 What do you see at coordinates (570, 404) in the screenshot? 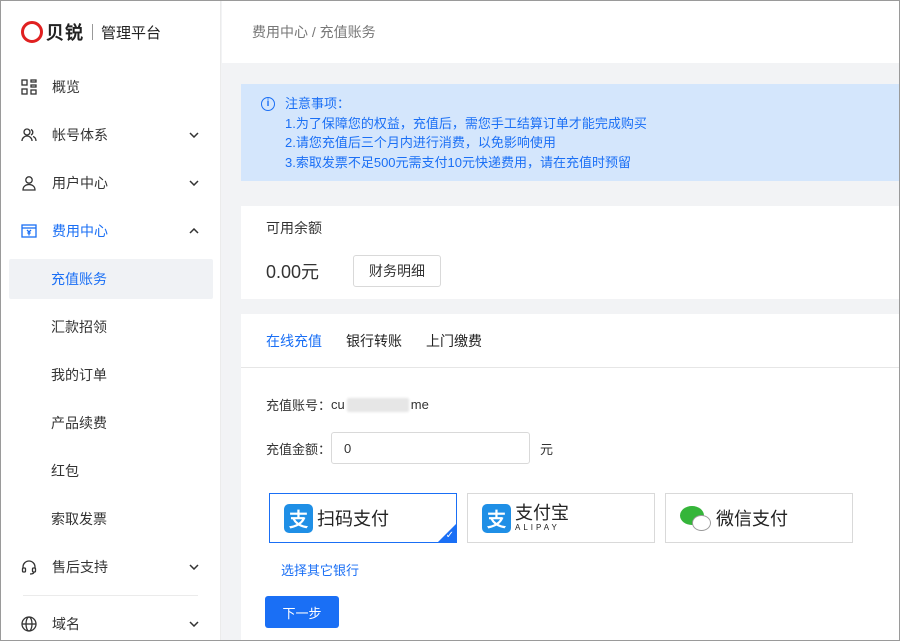
I see `account-row: 充值账号： cu me` at bounding box center [570, 404].